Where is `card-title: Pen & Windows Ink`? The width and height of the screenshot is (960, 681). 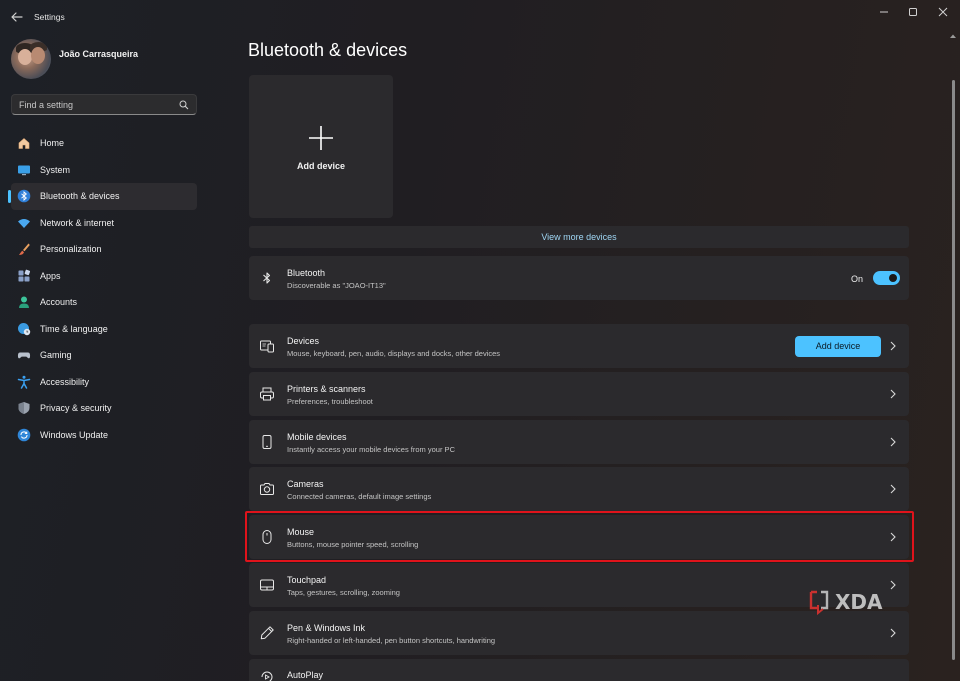 card-title: Pen & Windows Ink is located at coordinates (326, 628).